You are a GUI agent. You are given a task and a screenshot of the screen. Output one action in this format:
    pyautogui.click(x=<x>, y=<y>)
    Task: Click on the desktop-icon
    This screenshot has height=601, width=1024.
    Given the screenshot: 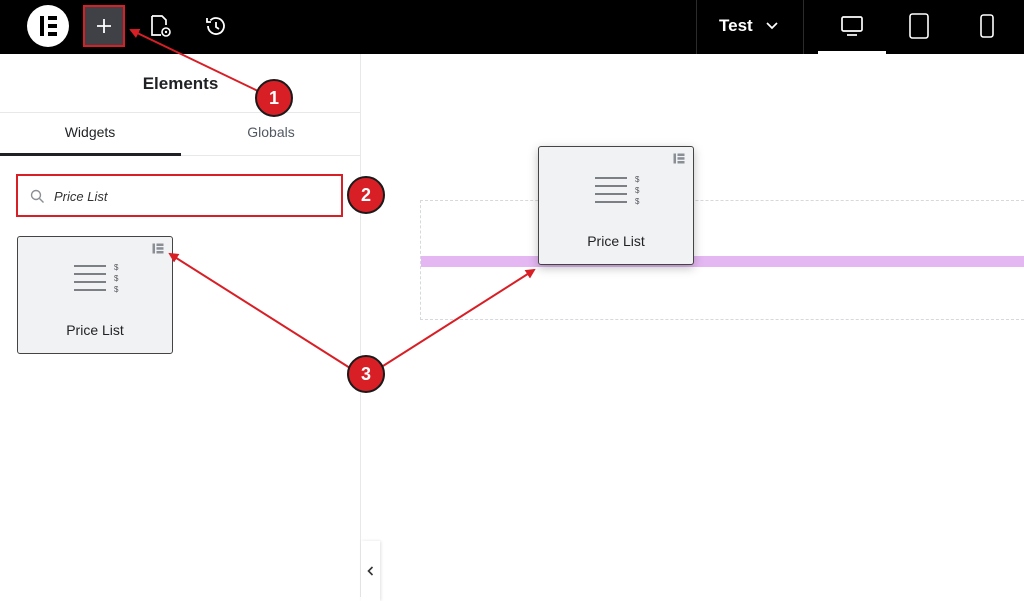 What is the action you would take?
    pyautogui.click(x=852, y=26)
    